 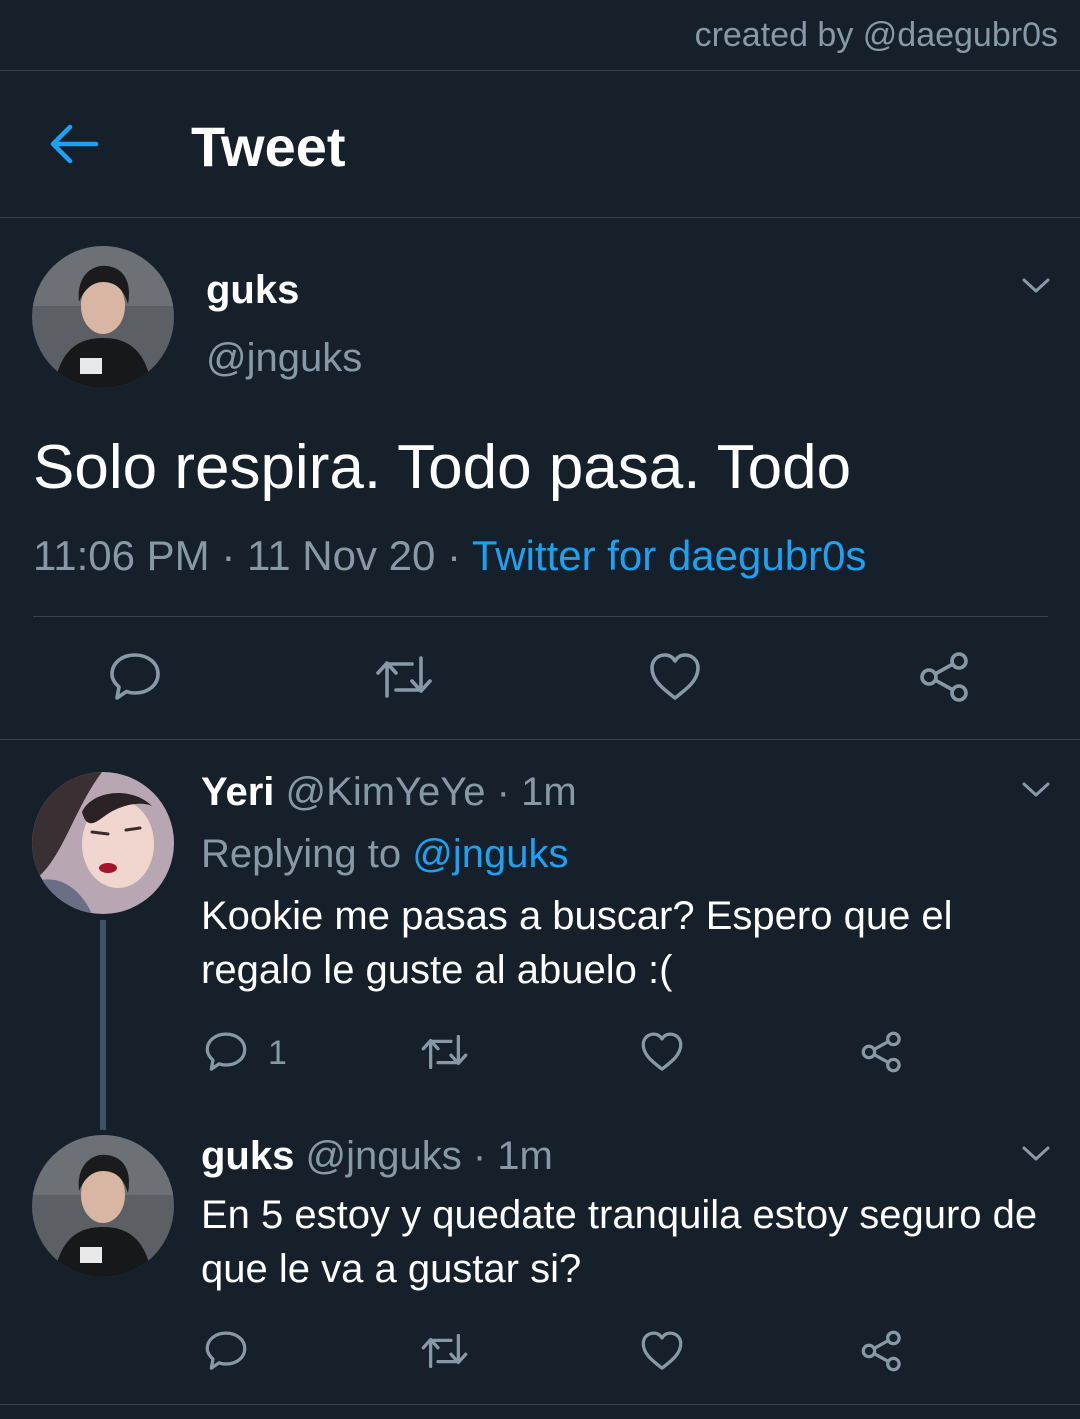 What do you see at coordinates (237, 792) in the screenshot?
I see `reply-author-name: Yeri` at bounding box center [237, 792].